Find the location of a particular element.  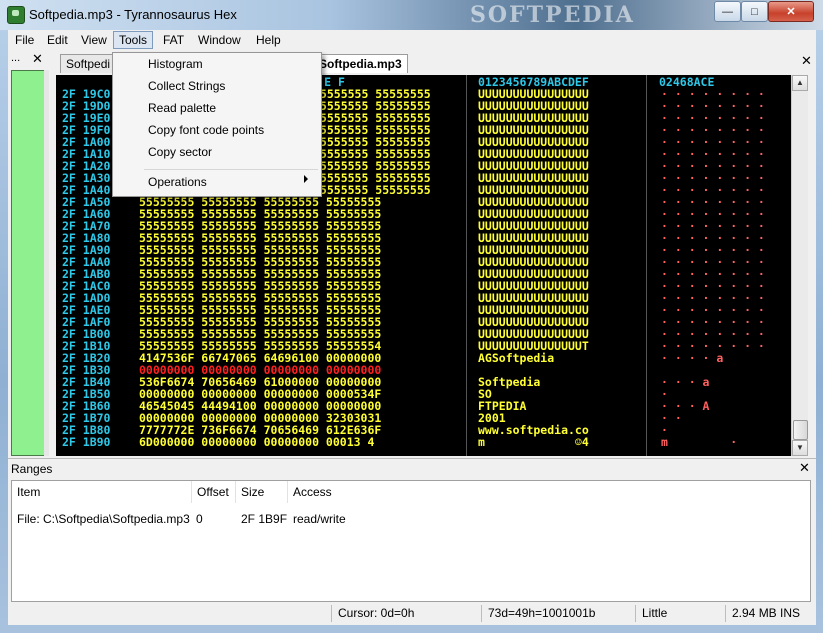

col-size: Size is located at coordinates (262, 492).